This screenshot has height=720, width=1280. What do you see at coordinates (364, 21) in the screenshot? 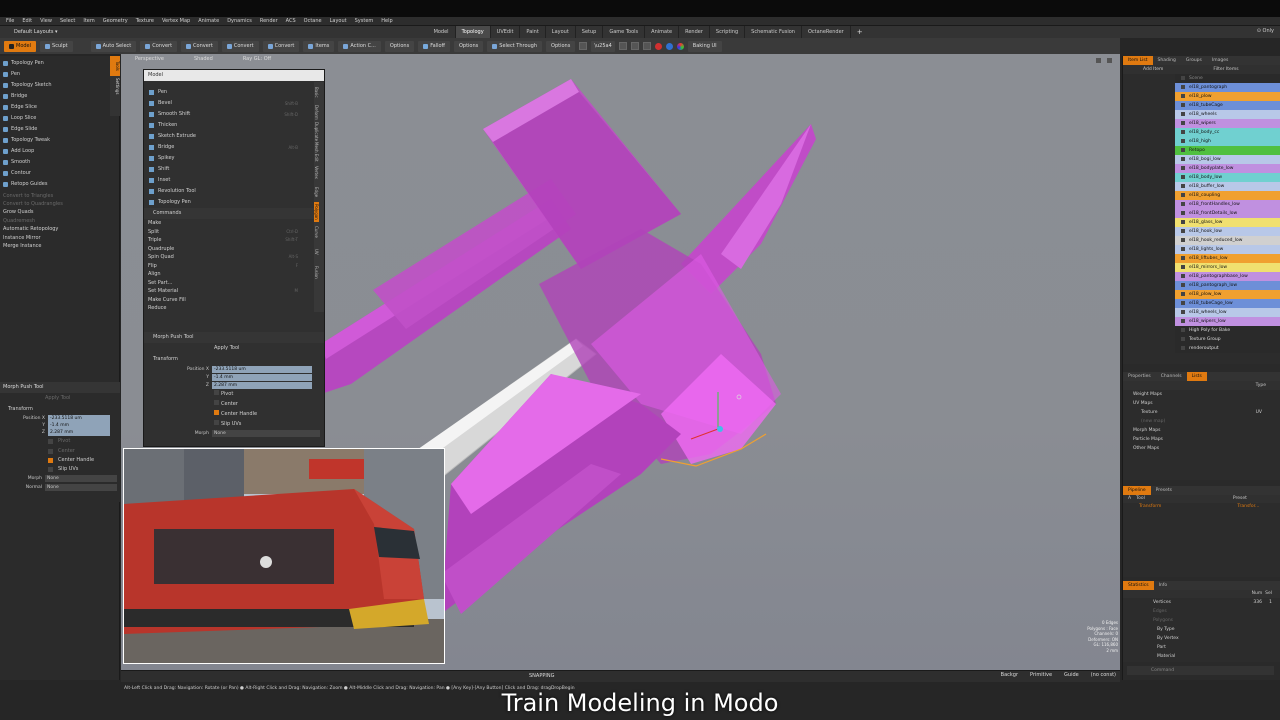
I see `menu-system: System` at bounding box center [364, 21].